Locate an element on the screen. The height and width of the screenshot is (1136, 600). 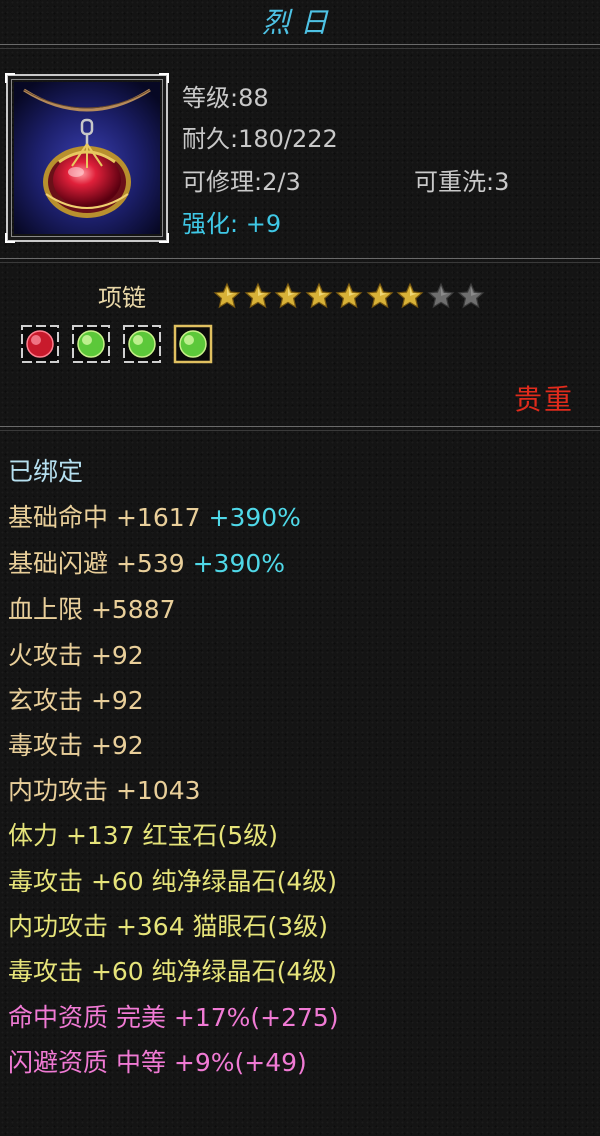
gem-stat-cat-eye: 内功攻击 +364 猫眼石(3级) is located at coordinates (168, 926).